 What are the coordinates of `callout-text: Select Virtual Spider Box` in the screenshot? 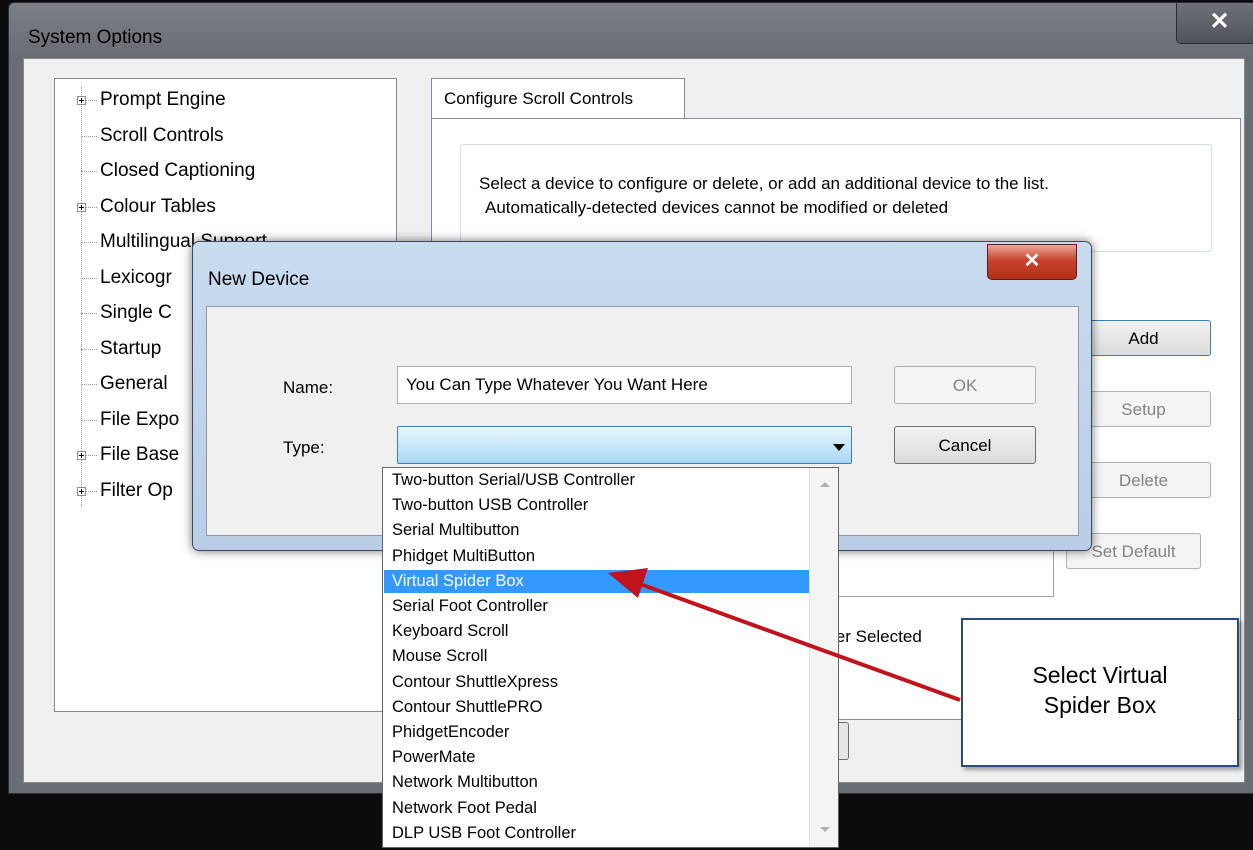 It's located at (1100, 690).